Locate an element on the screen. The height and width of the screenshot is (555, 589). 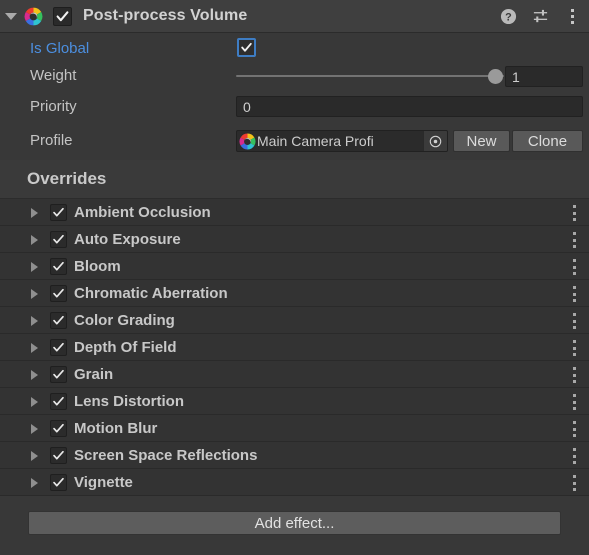
effect-label: Chromatic Aberration is located at coordinates (151, 293).